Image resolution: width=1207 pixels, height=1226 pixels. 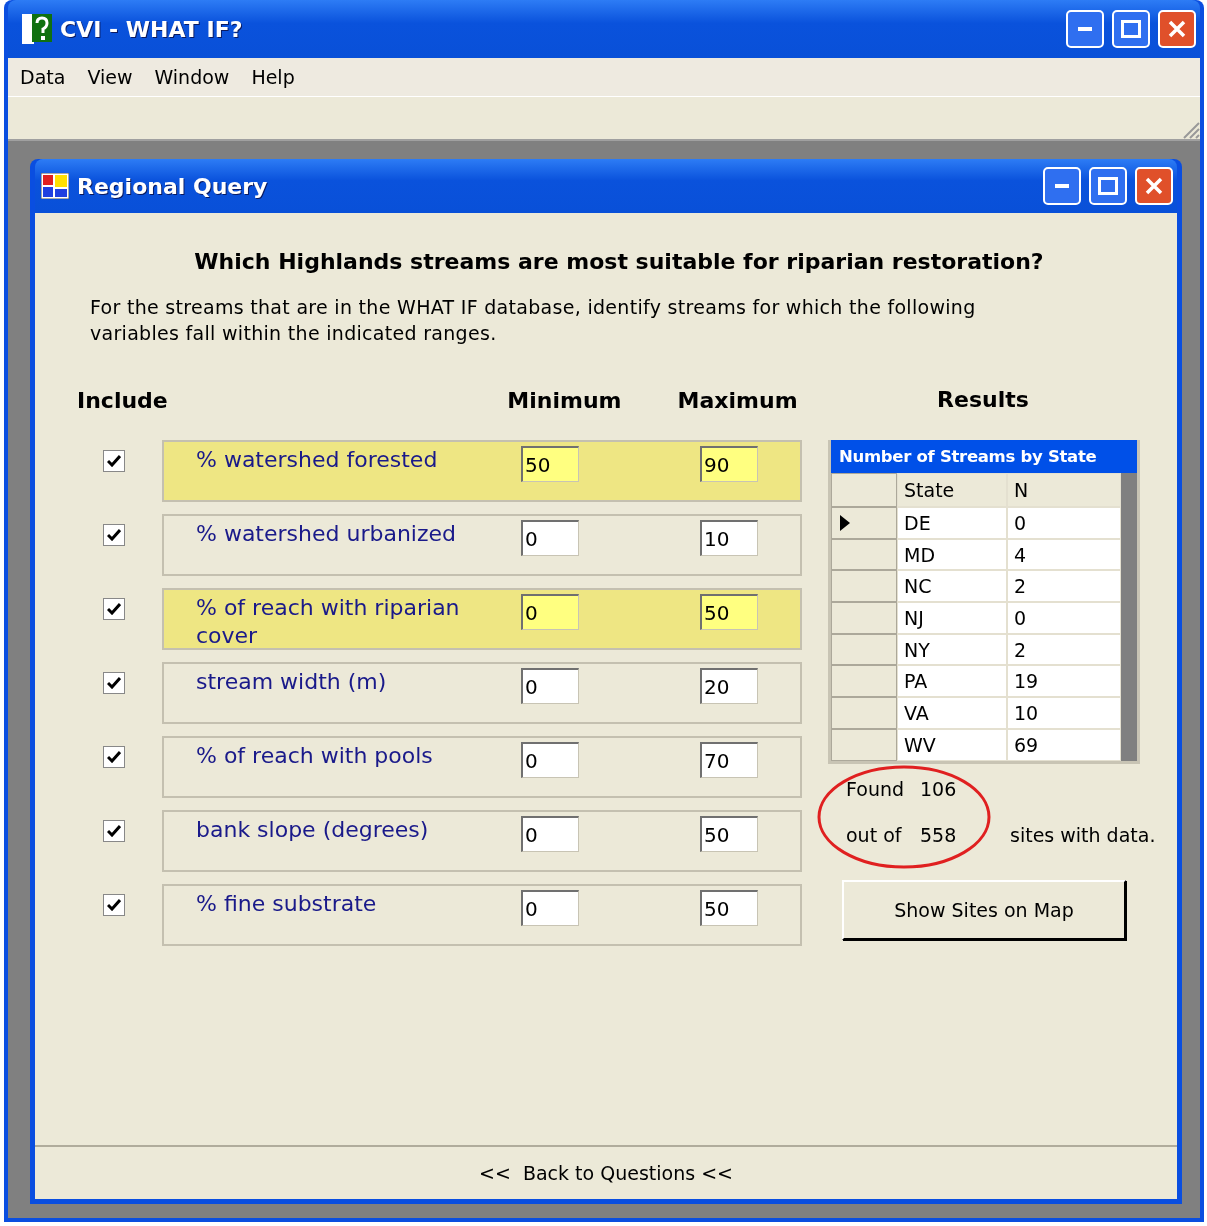 What do you see at coordinates (983, 400) in the screenshot?
I see `column-header: Results` at bounding box center [983, 400].